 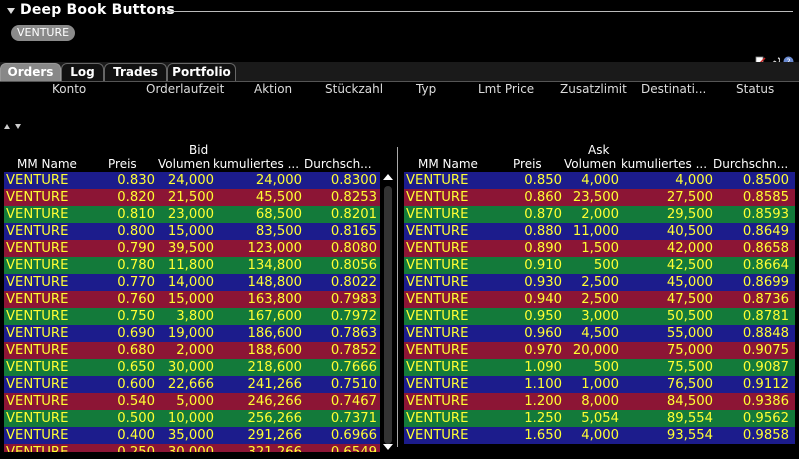 What do you see at coordinates (599, 265) in the screenshot?
I see `ask-row: VENTURE 0.910 500 42,500 0.8664` at bounding box center [599, 265].